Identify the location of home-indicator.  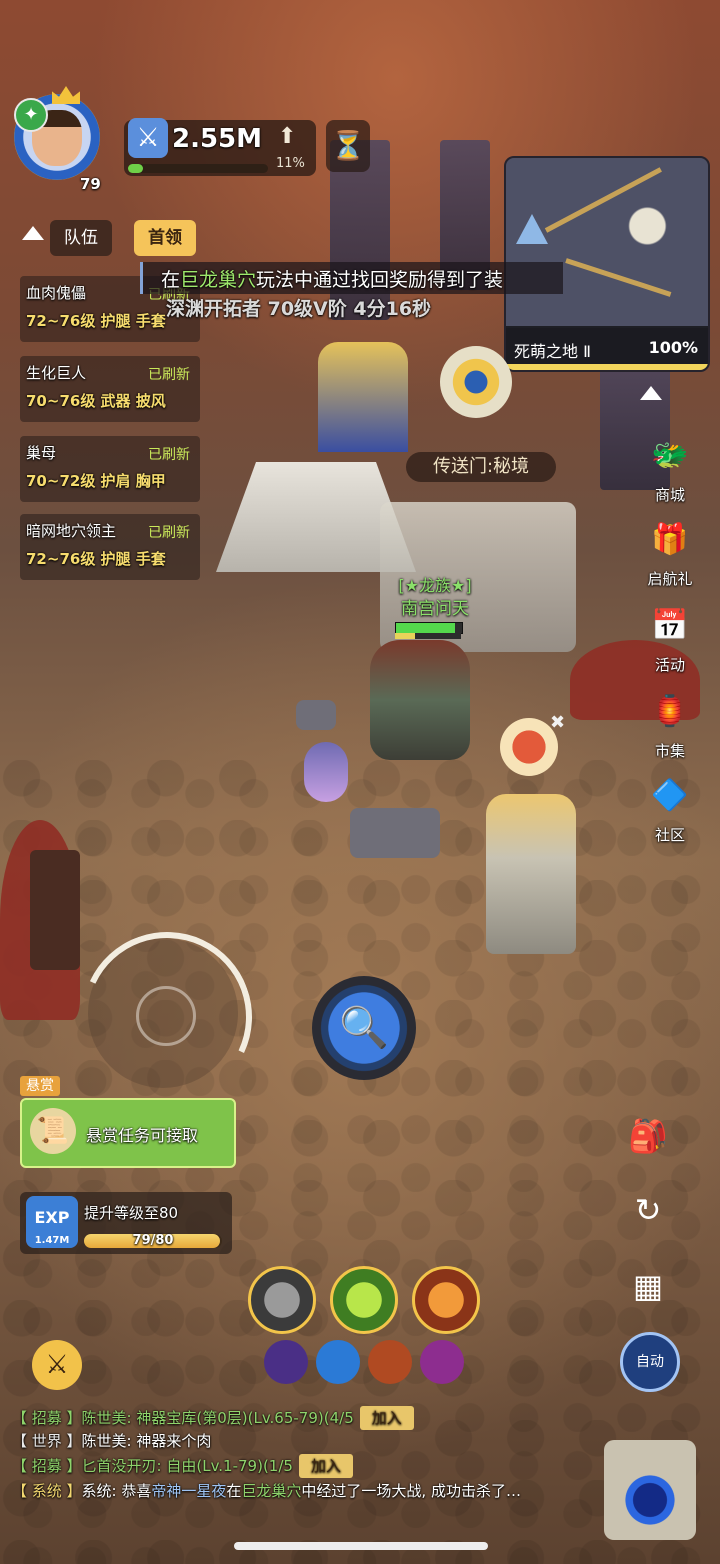
(361, 1546).